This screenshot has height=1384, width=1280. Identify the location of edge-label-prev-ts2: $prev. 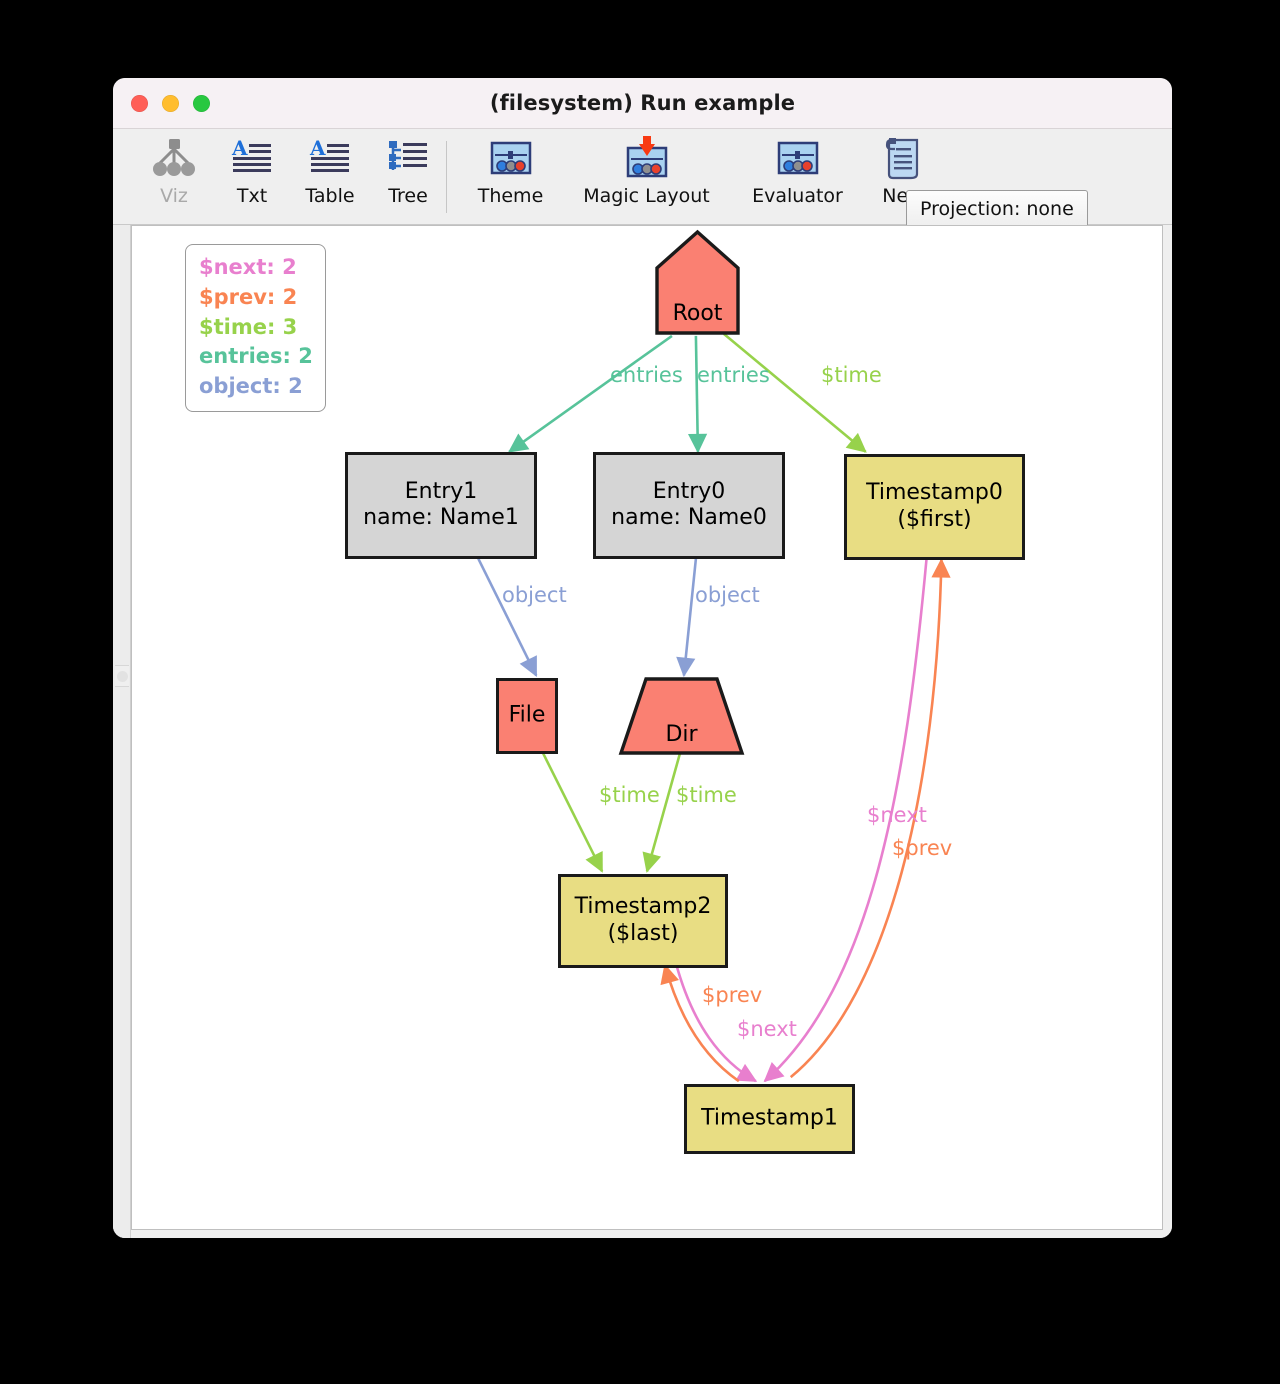
(732, 995).